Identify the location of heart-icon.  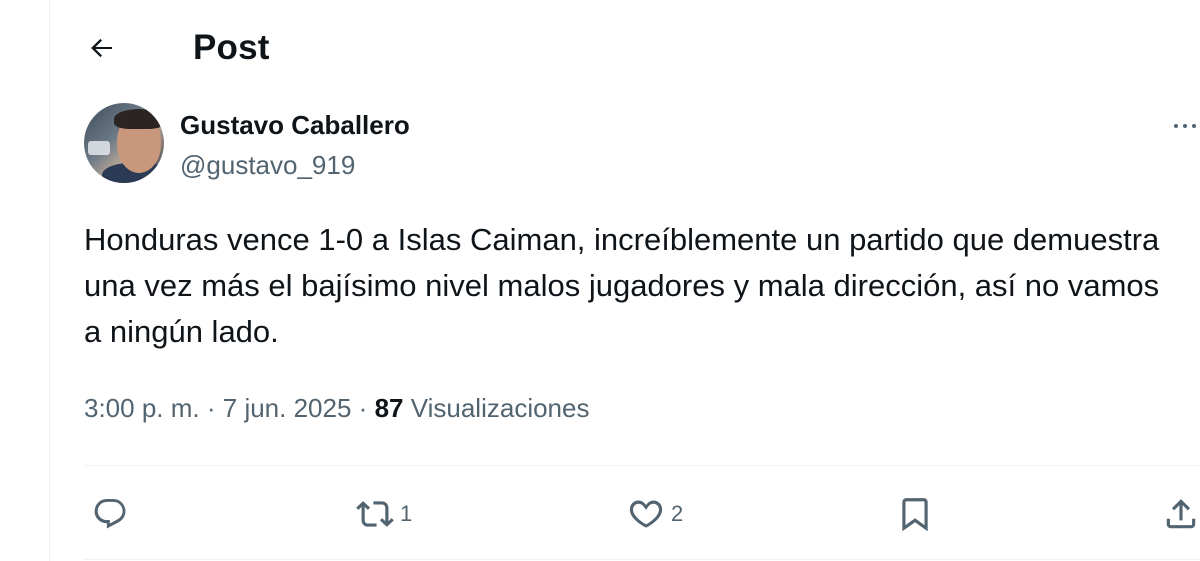
(646, 514).